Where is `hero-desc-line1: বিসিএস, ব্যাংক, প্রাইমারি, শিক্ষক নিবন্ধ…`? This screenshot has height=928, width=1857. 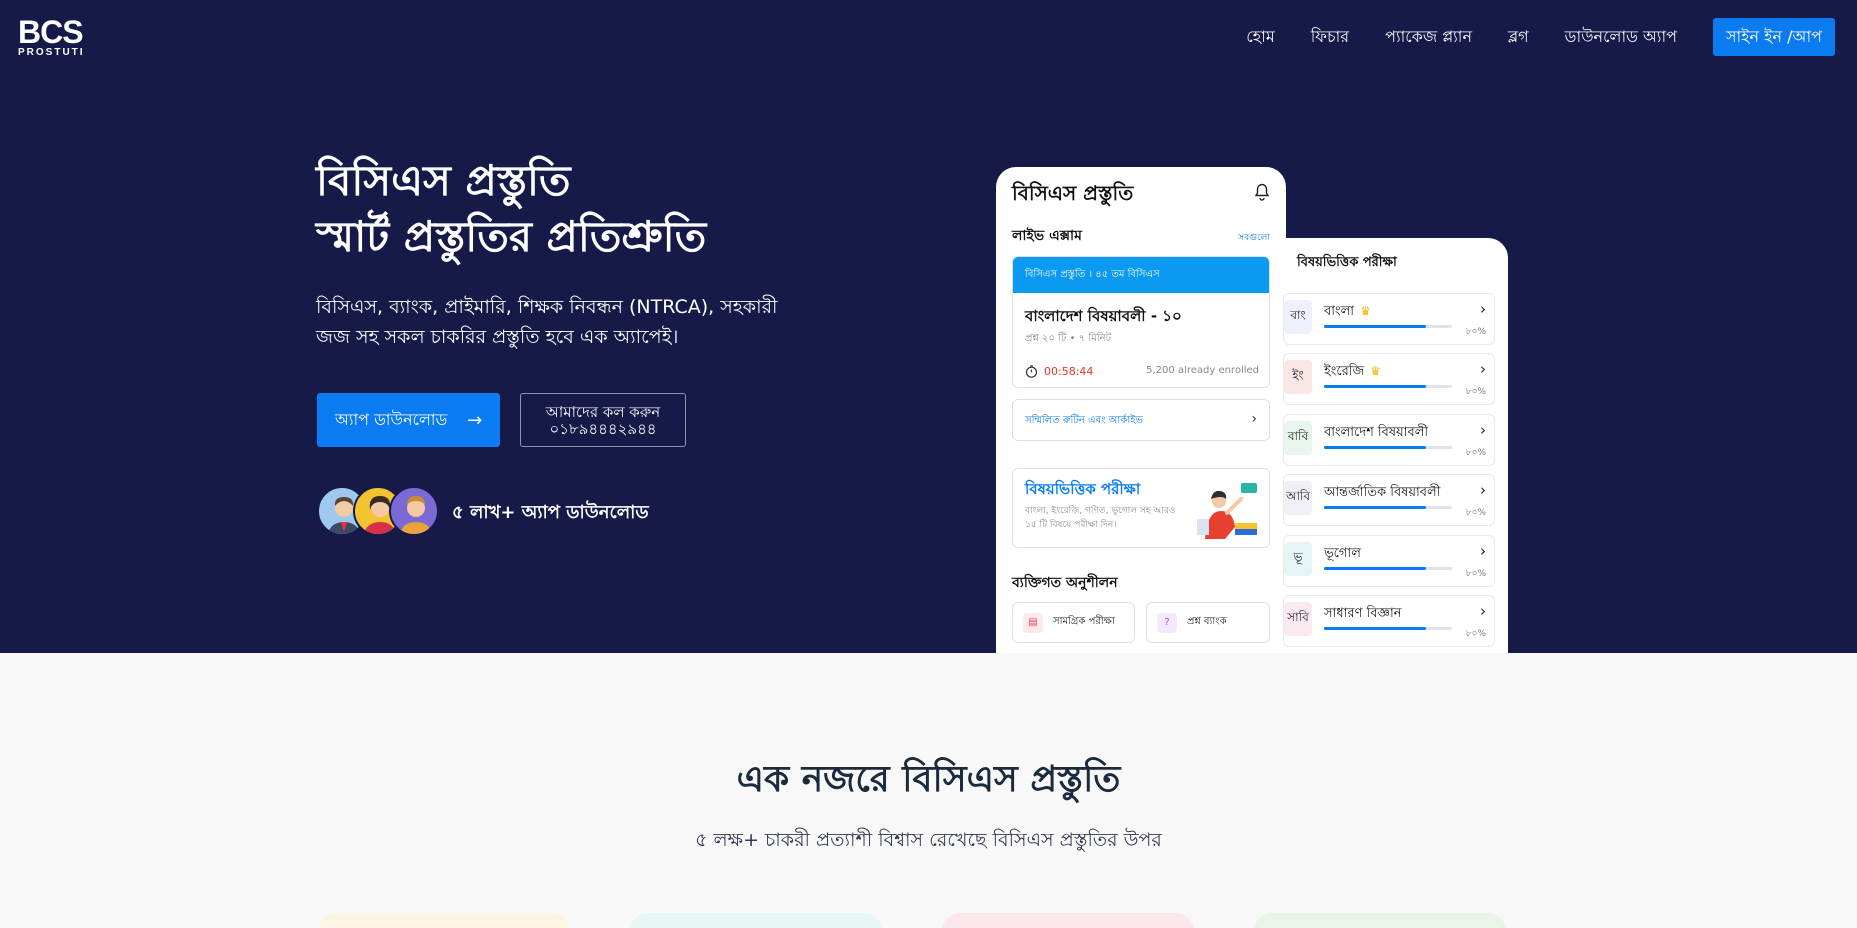 hero-desc-line1: বিসিএস, ব্যাংক, প্রাইমারি, শিক্ষক নিবন্ধ… is located at coordinates (547, 307).